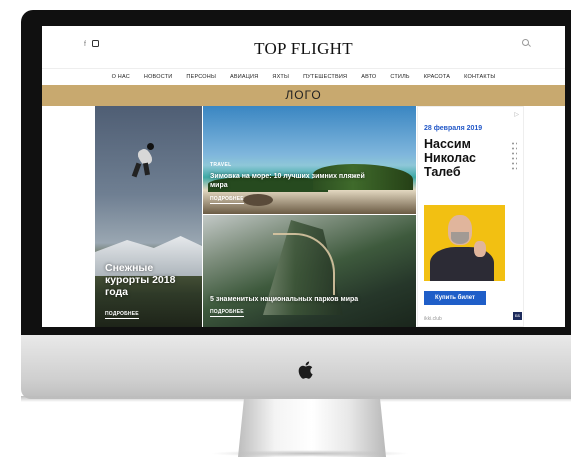 The width and height of the screenshot is (571, 457). I want to click on nav-item-about: О НАС, so click(121, 77).